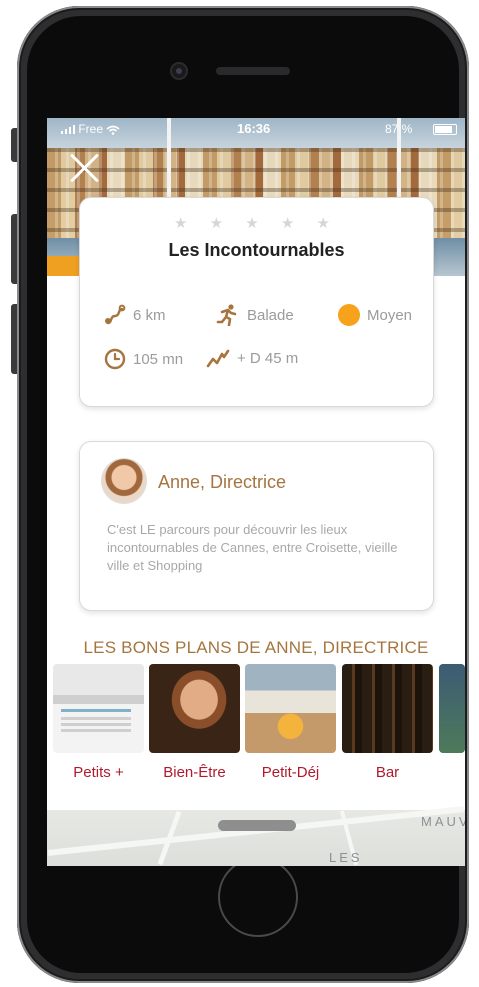 This screenshot has height=987, width=479. What do you see at coordinates (256, 836) in the screenshot?
I see `map-preview: MAUV LES` at bounding box center [256, 836].